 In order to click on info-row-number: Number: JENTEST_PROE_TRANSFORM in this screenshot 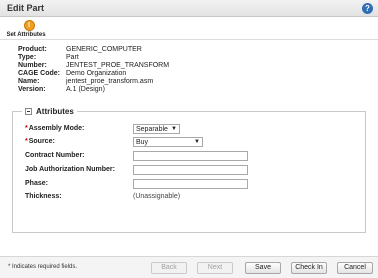, I will do `click(93, 66)`.